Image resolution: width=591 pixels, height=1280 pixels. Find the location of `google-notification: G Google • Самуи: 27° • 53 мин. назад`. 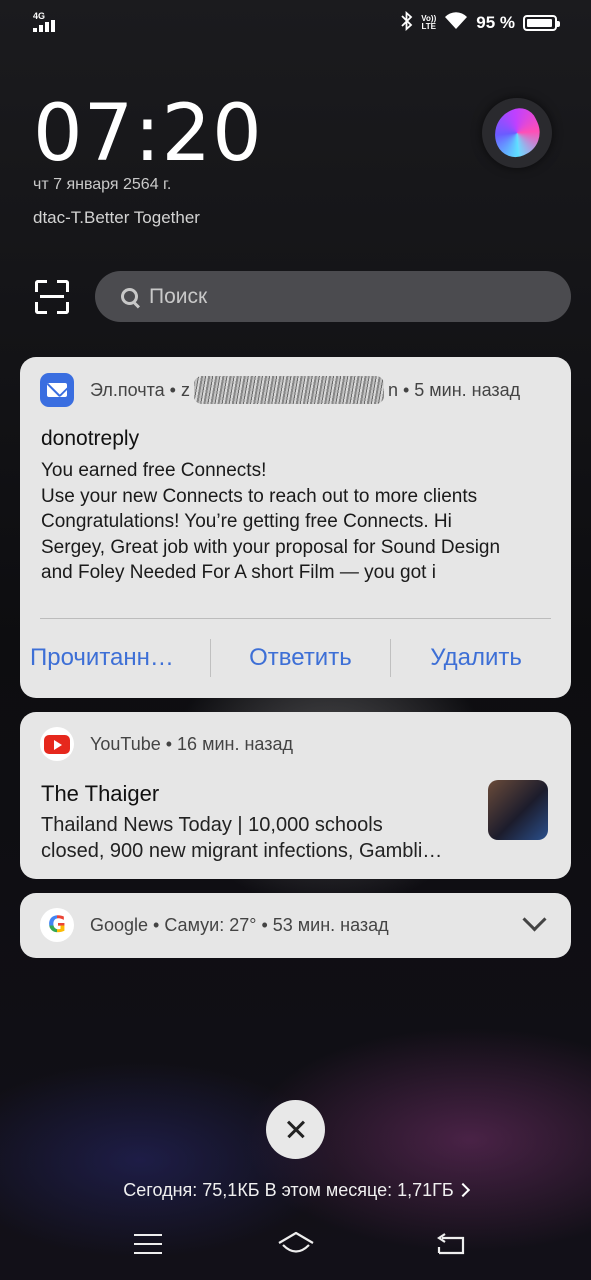

google-notification: G Google • Самуи: 27° • 53 мин. назад is located at coordinates (295, 925).